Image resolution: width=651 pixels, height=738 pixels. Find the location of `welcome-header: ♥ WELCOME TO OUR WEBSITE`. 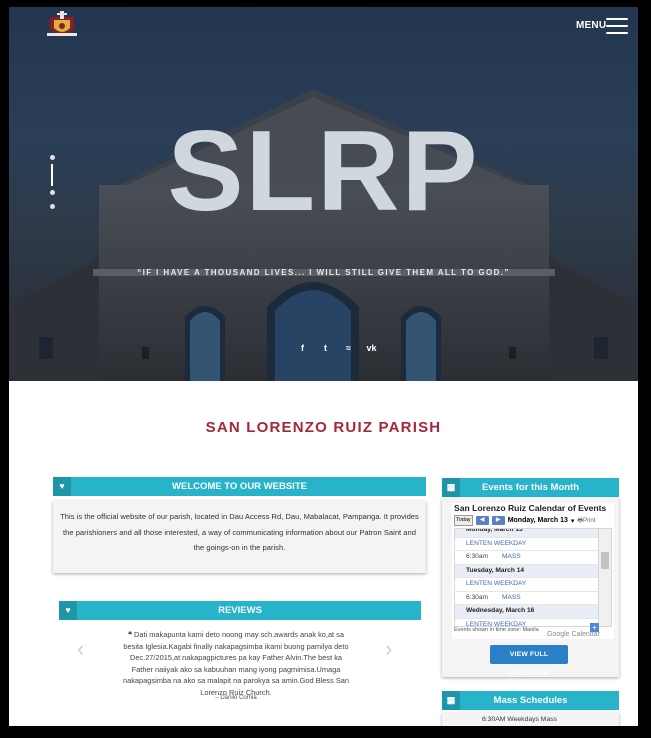

welcome-header: ♥ WELCOME TO OUR WEBSITE is located at coordinates (239, 486).